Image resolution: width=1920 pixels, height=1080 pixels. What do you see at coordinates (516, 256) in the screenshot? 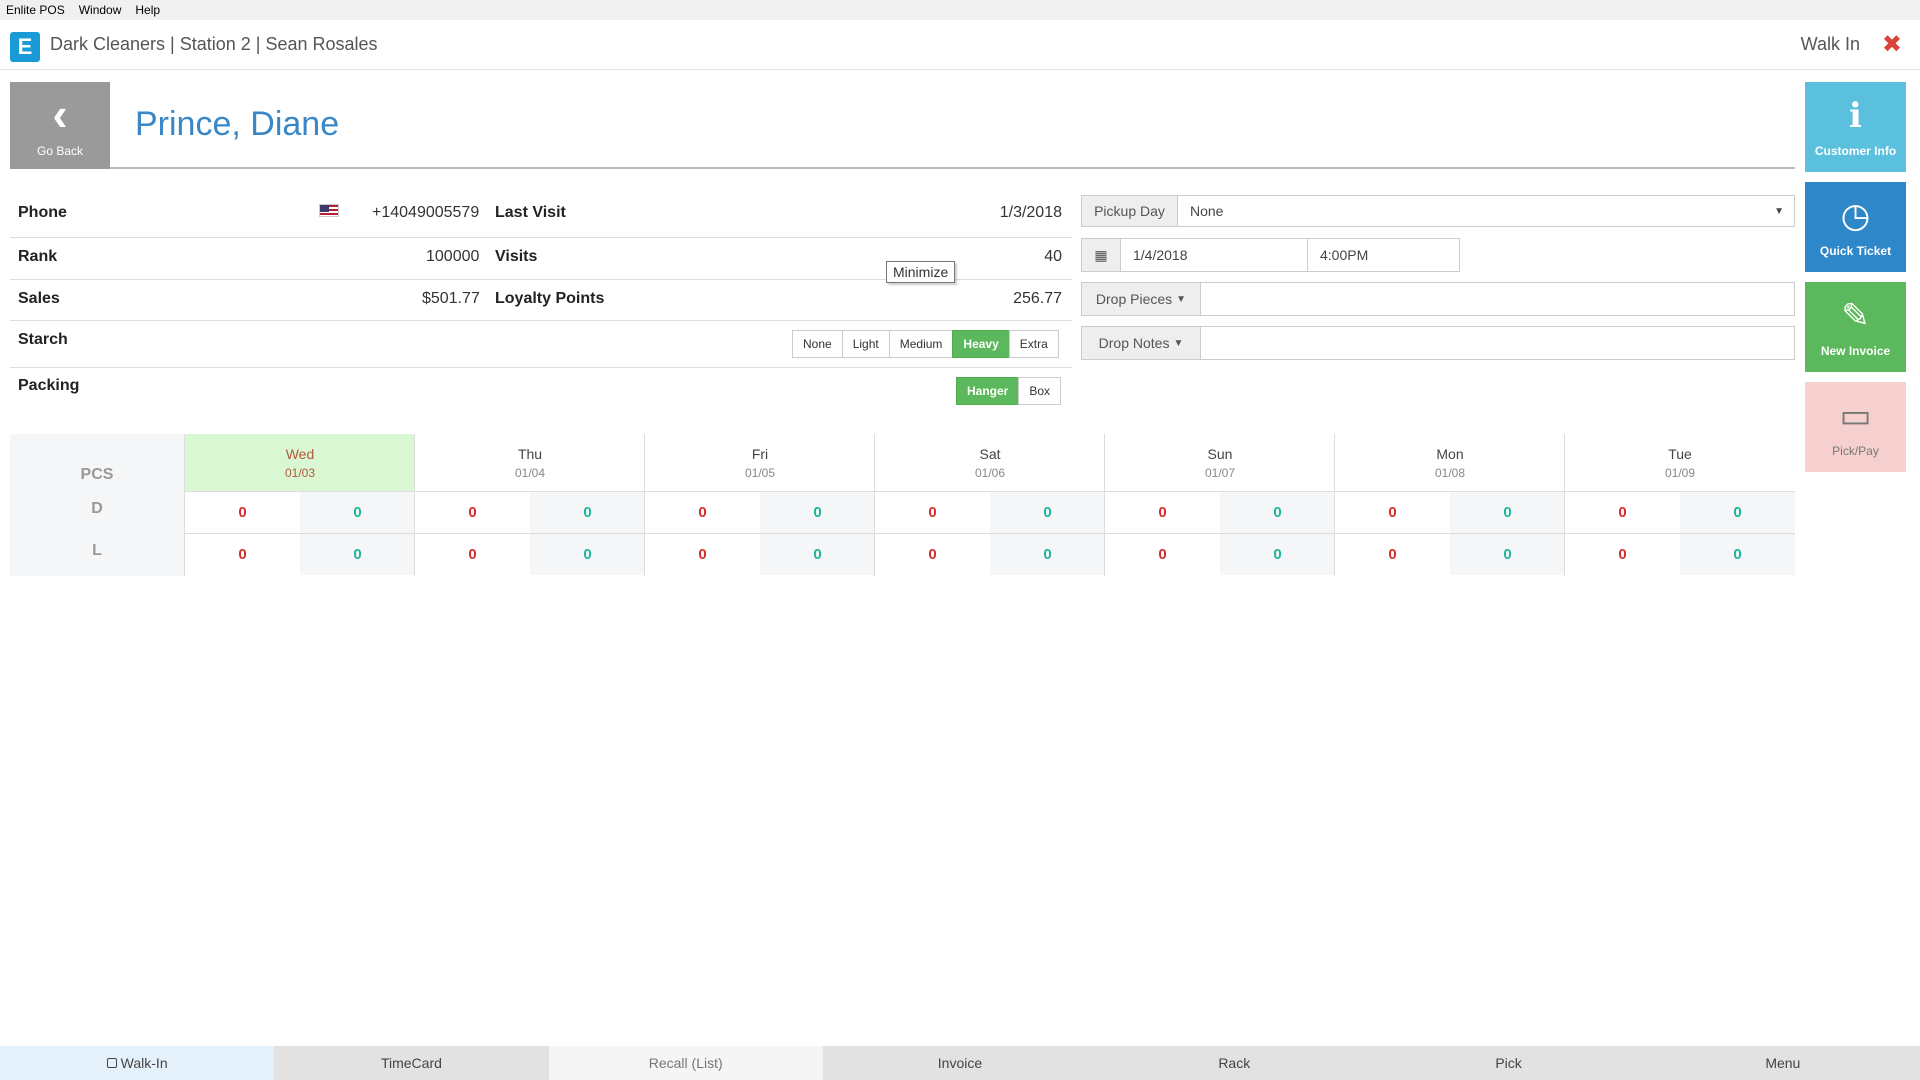
I see `visits-label: Visits` at bounding box center [516, 256].